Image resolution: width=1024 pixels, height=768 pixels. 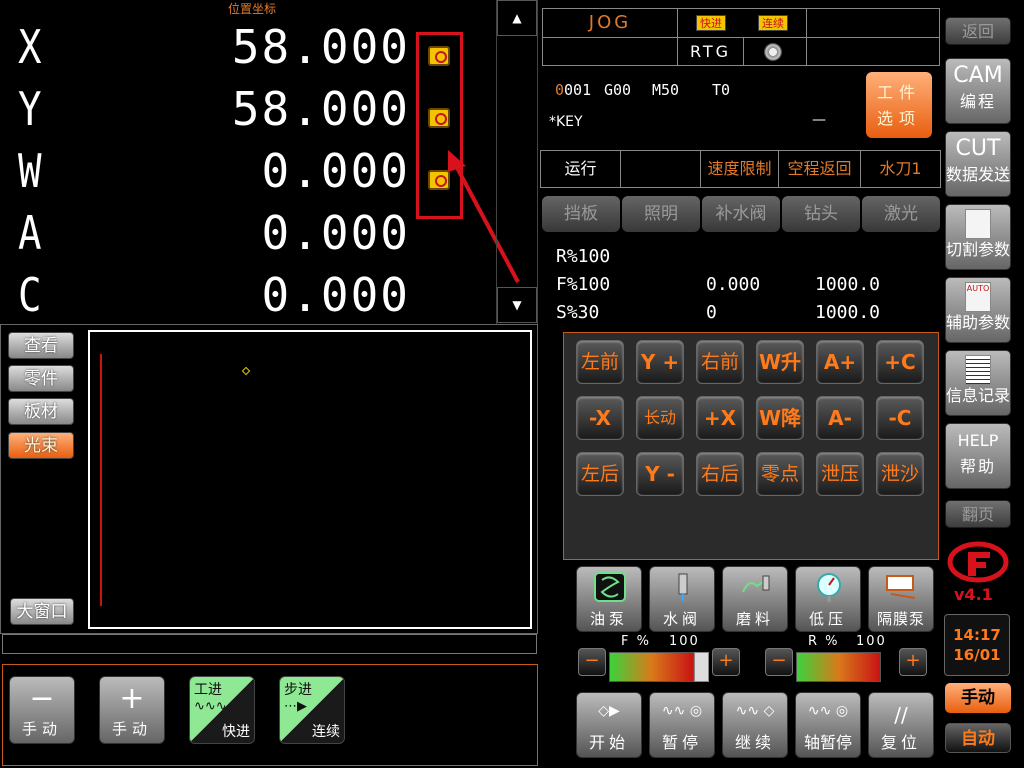 I want to click on info-log-button: 信息记录, so click(x=978, y=383).